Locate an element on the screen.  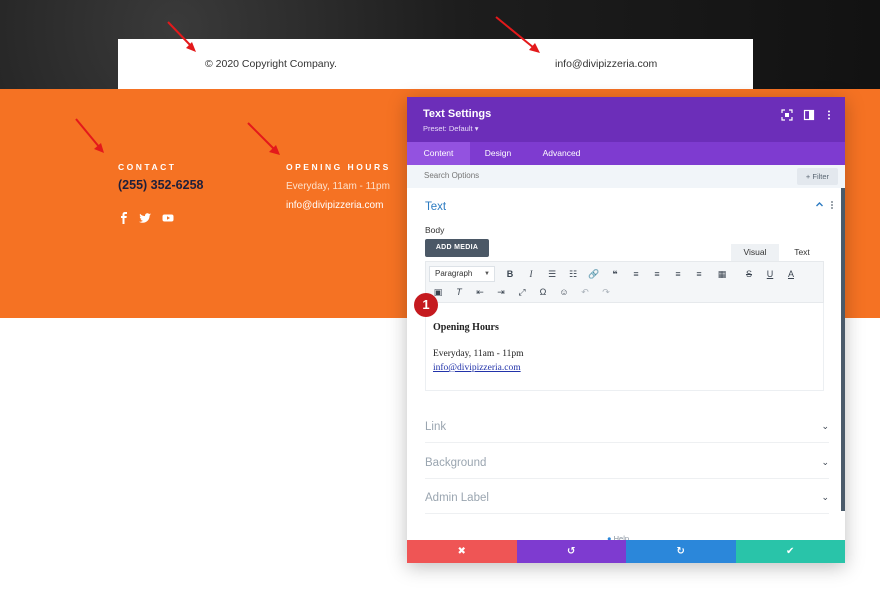
undo-icon: ↺ is located at coordinates (571, 551).